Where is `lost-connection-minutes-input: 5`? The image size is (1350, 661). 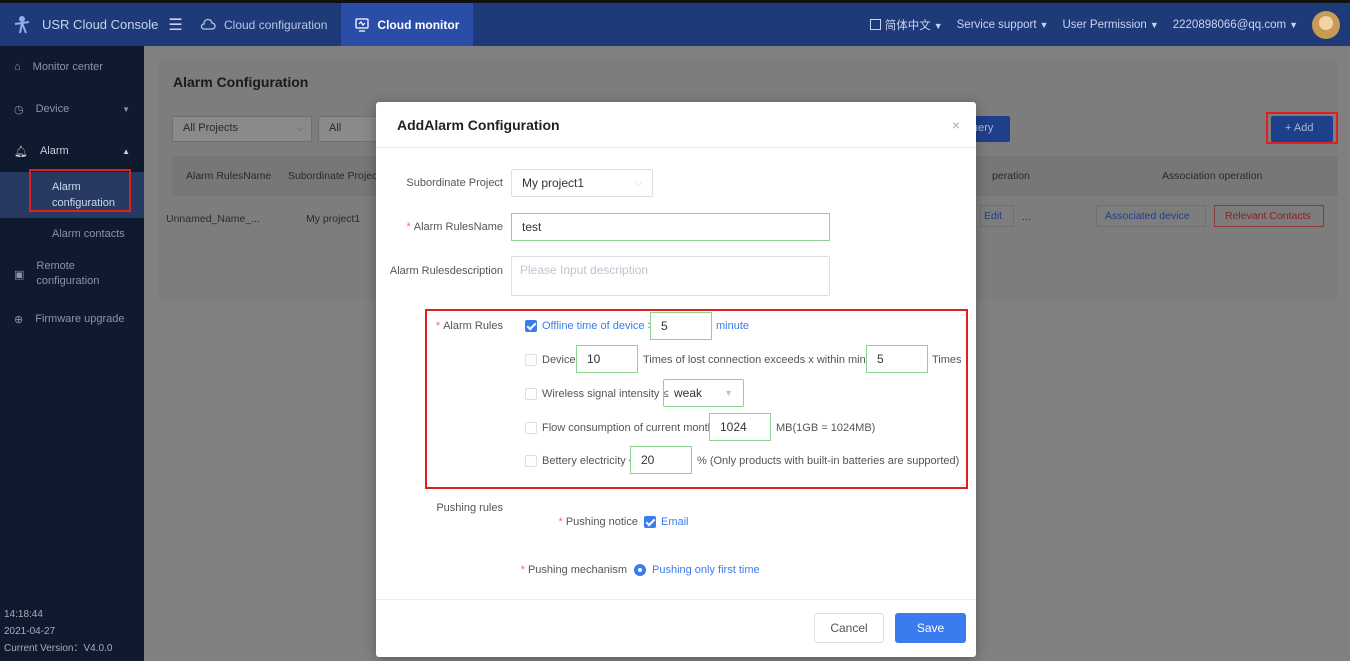 lost-connection-minutes-input: 5 is located at coordinates (897, 359).